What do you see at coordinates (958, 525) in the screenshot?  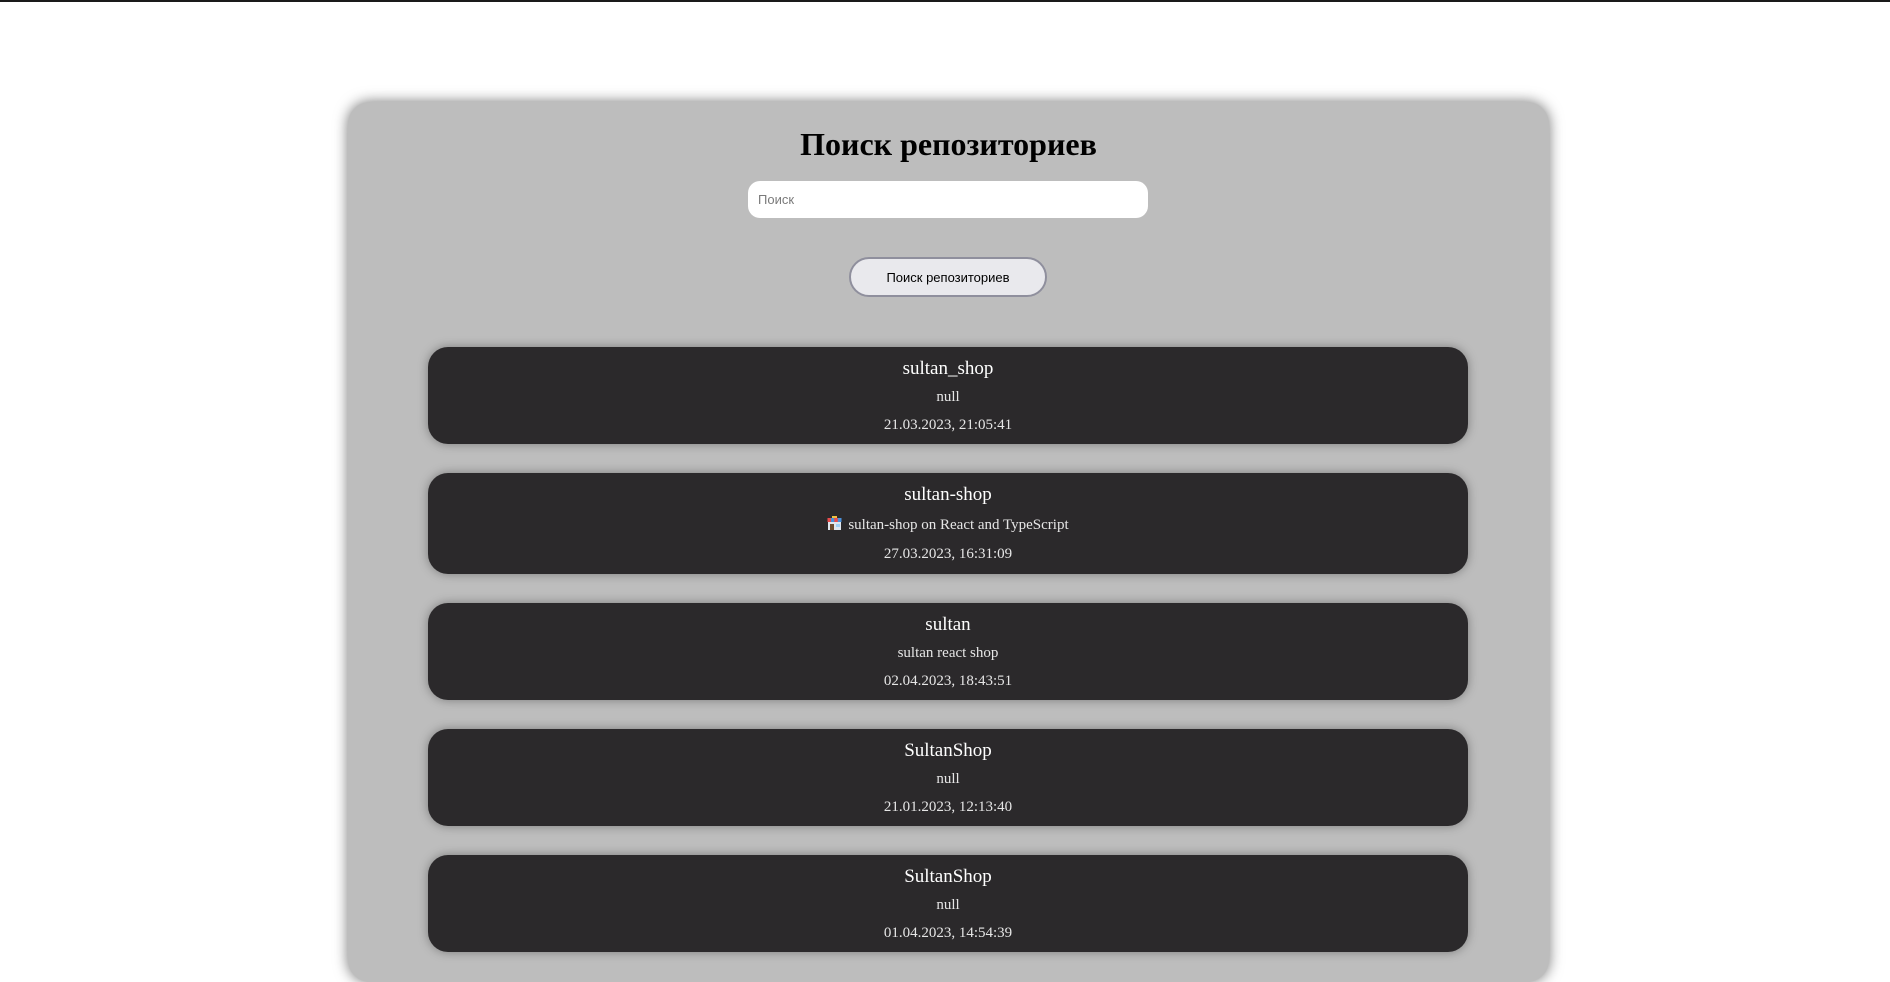 I see `repository-description-text: sultan-shop on React and TypeScript` at bounding box center [958, 525].